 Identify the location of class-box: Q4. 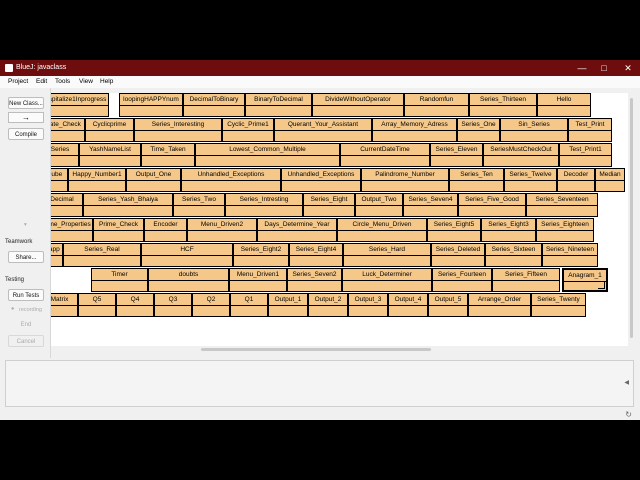
(135, 305).